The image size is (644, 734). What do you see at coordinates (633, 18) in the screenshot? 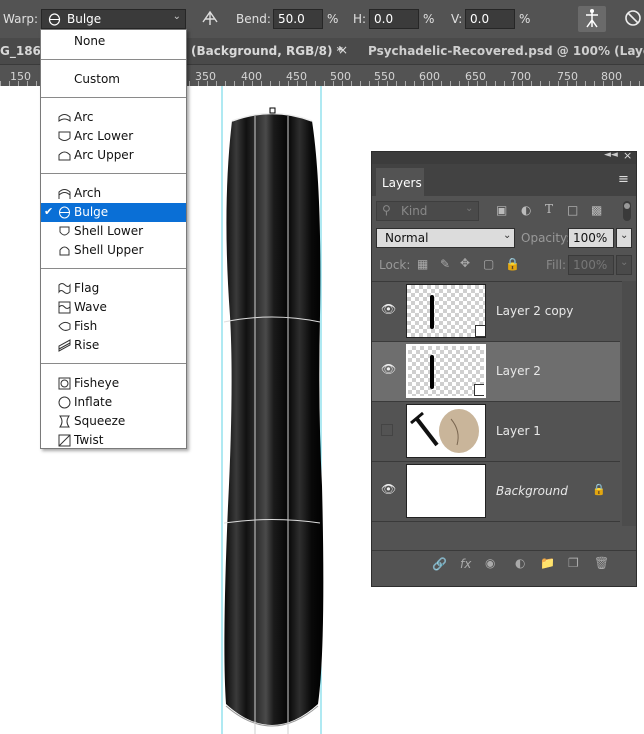
I see `cancel-icon` at bounding box center [633, 18].